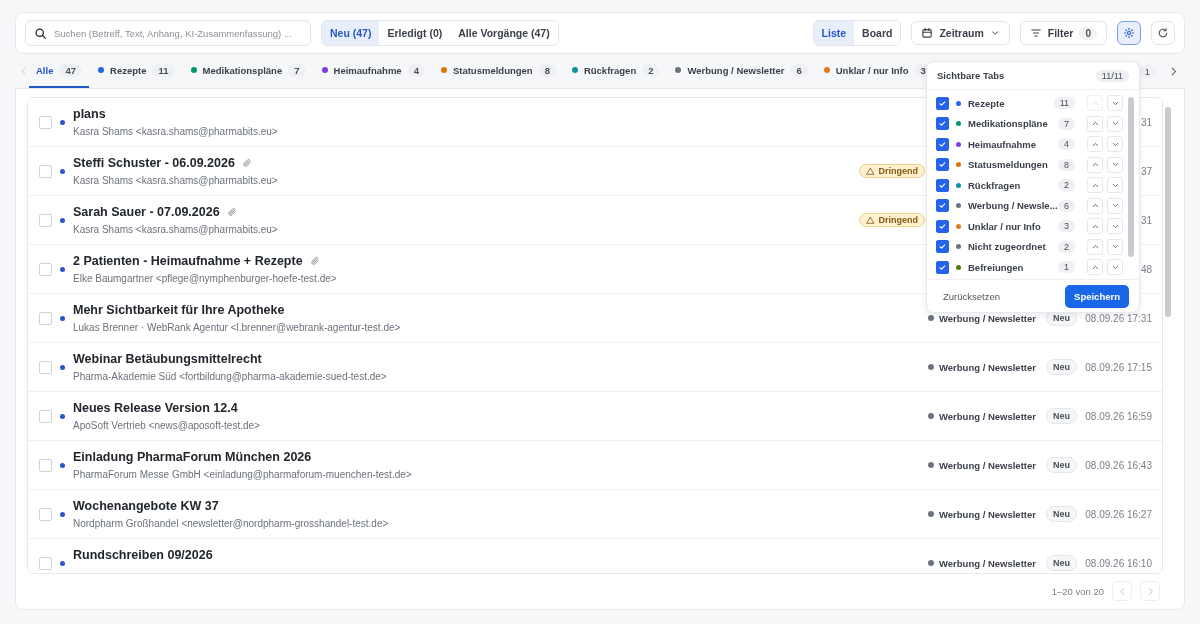 The height and width of the screenshot is (624, 1200). Describe the element at coordinates (615, 71) in the screenshot. I see `category-tab: Rückfragen 2` at that location.